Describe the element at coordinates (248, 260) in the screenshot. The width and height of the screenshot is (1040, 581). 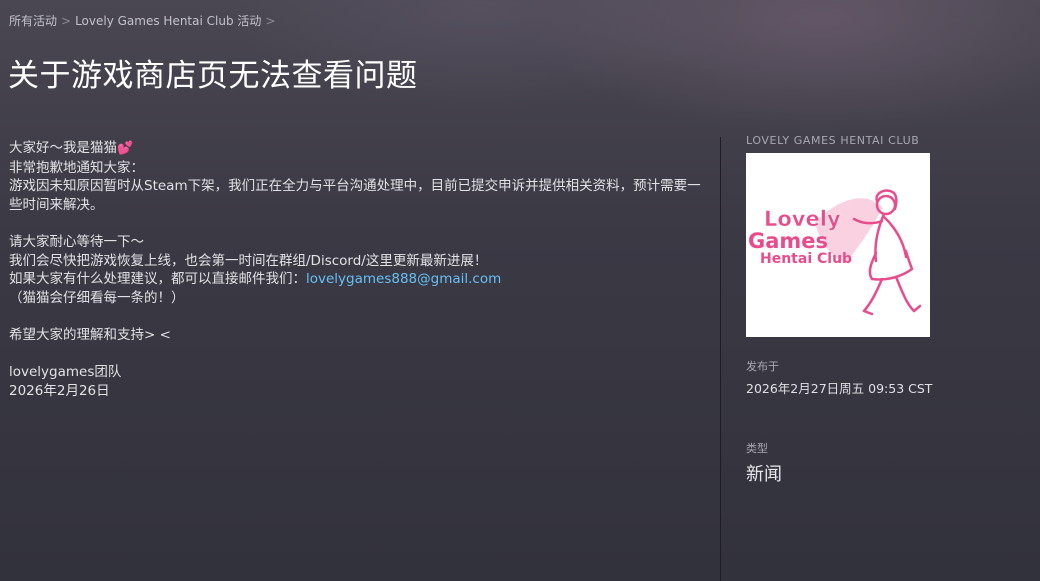
I see `post-line: 我们会尽快把游戏恢复上线，也会第一时间在群组/Discord/这里更新最新进展！` at that location.